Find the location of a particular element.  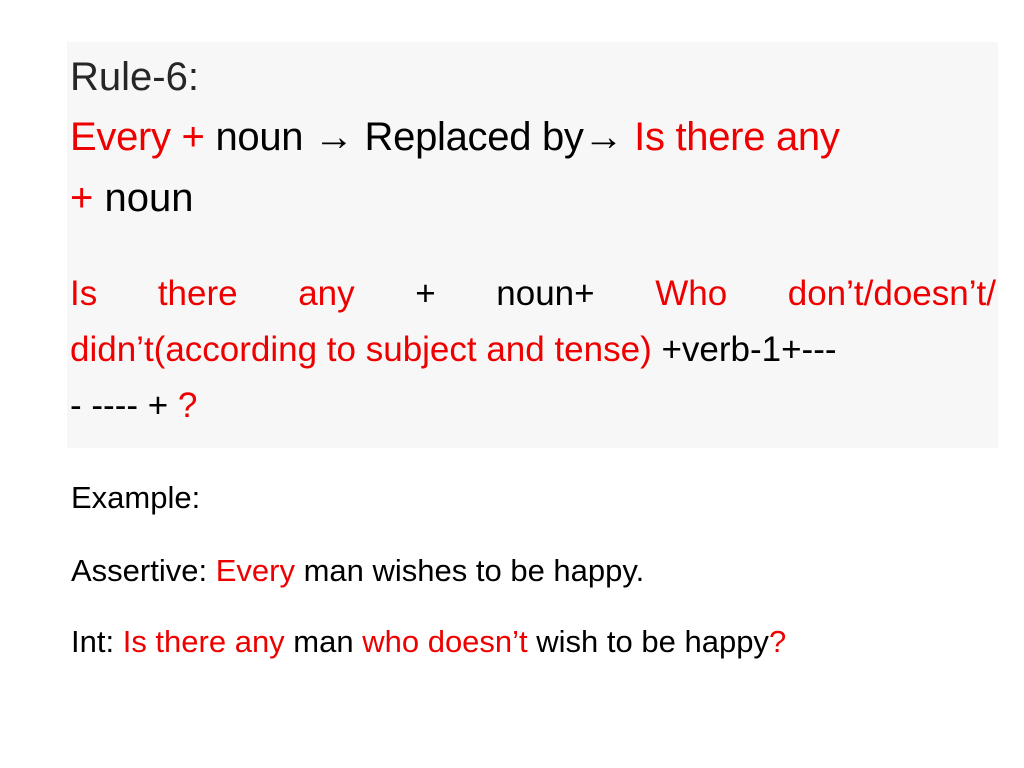

rule-statement-line-1: Every + noun → Replaced by→ Is there any is located at coordinates (455, 137).